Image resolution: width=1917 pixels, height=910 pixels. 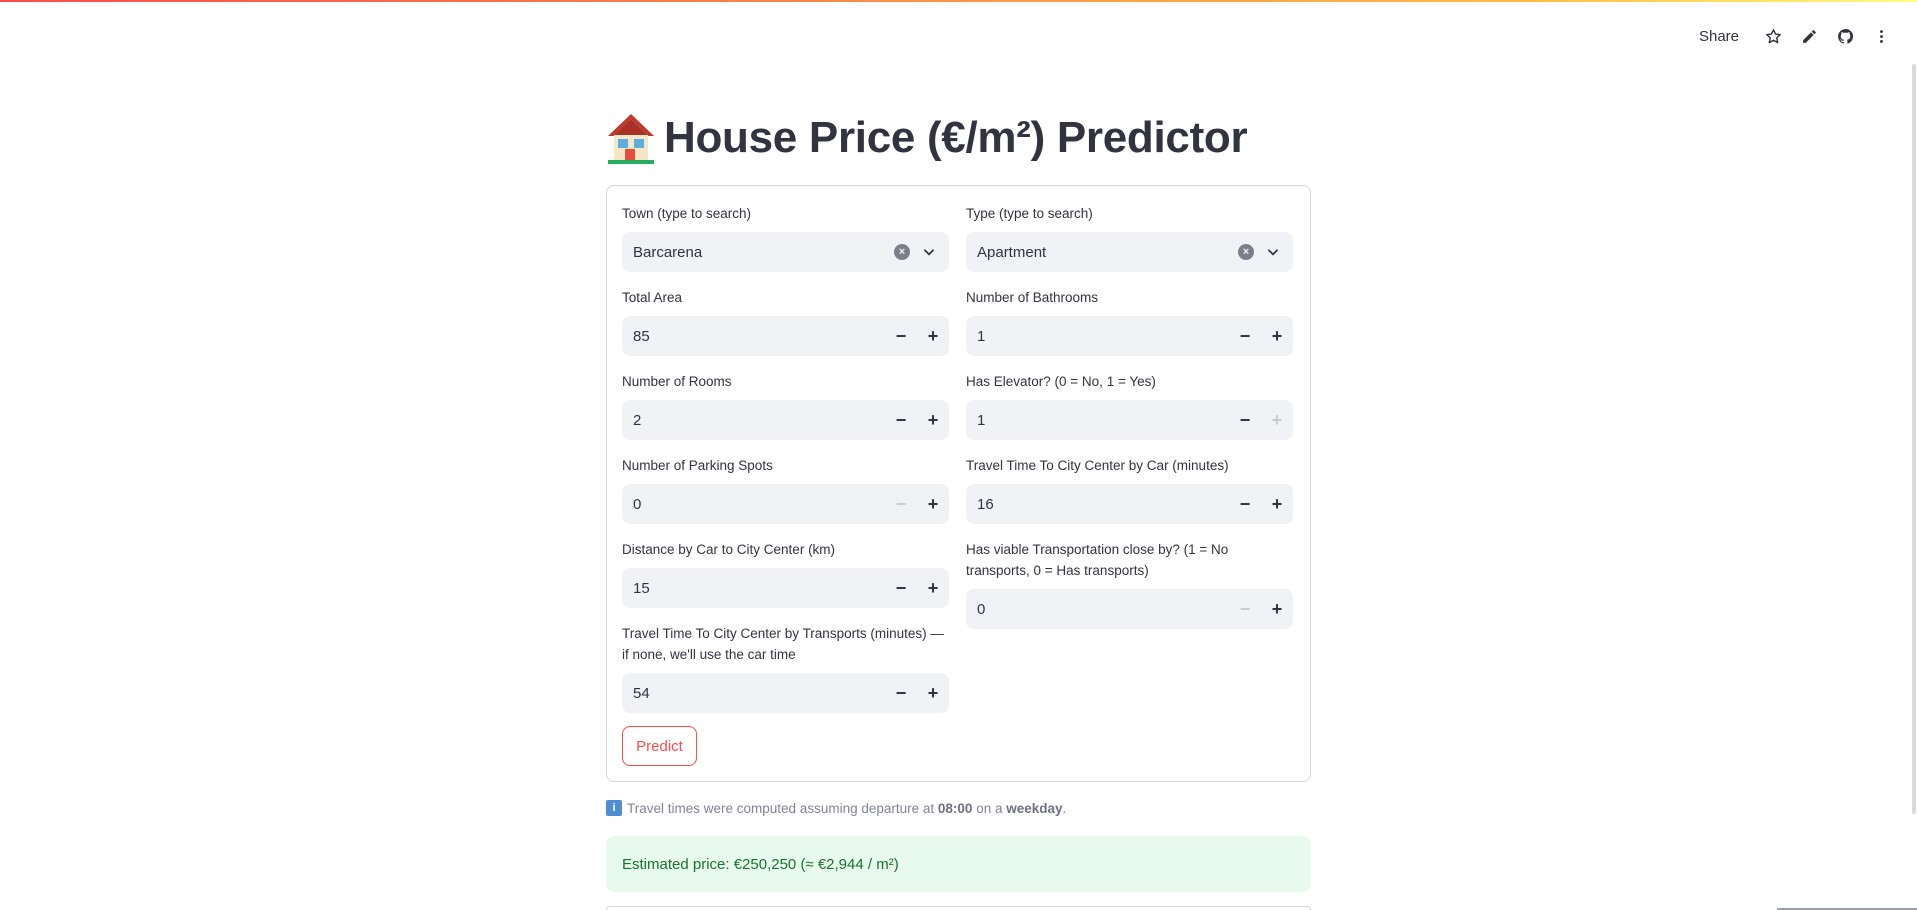 I want to click on total-area-input: 85 − +, so click(x=785, y=336).